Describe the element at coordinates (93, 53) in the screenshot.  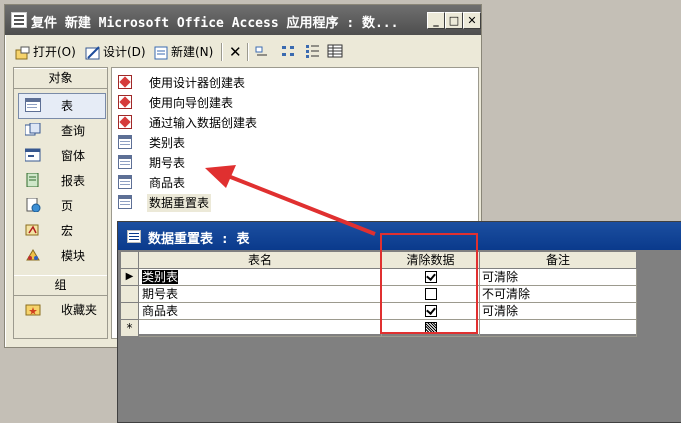
I see `design-icon` at that location.